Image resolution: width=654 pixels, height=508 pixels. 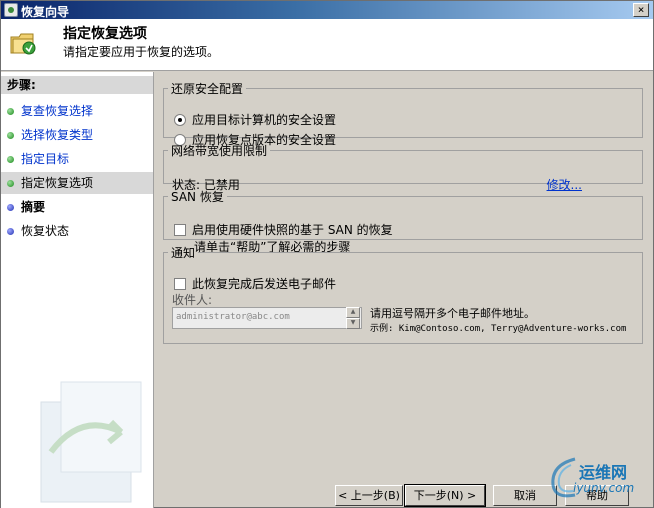 I want to click on recipients-scroll: ▲ ▼, so click(x=353, y=318).